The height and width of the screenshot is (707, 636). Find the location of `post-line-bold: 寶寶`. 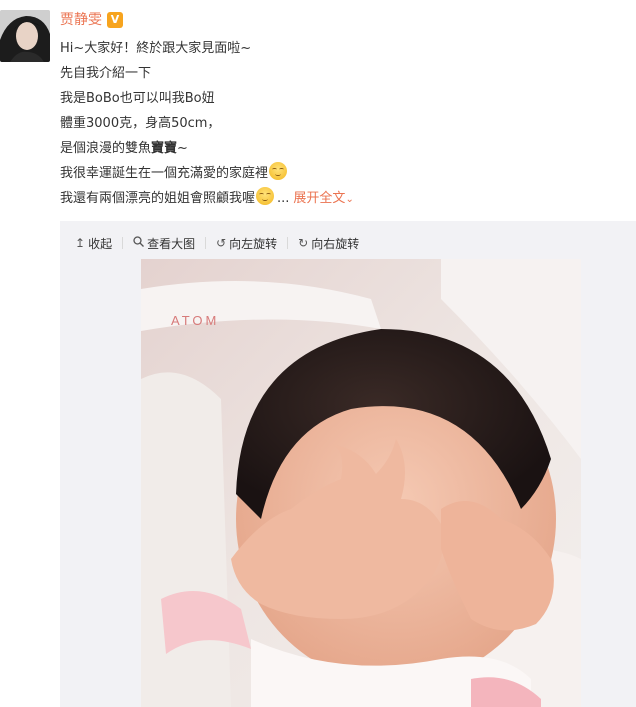

post-line-bold: 寶寶 is located at coordinates (164, 148).